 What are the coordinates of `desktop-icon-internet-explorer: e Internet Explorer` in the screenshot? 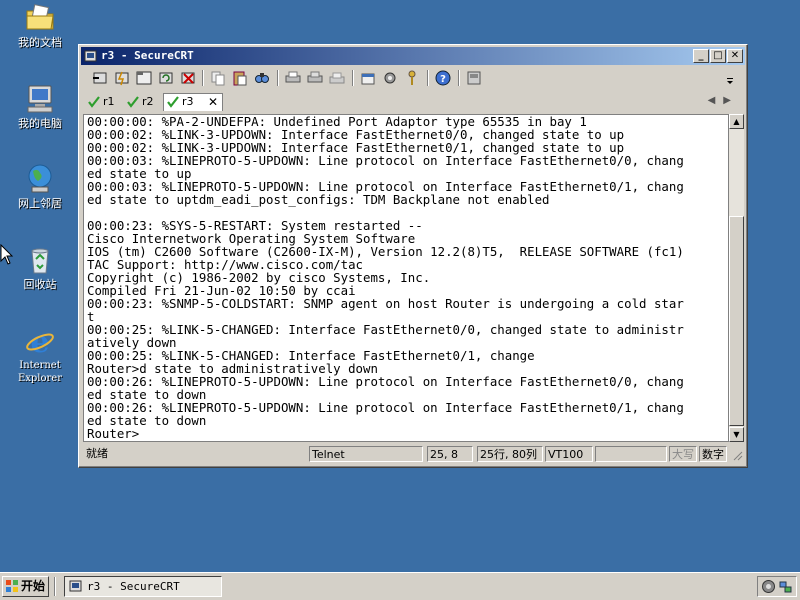 It's located at (40, 355).